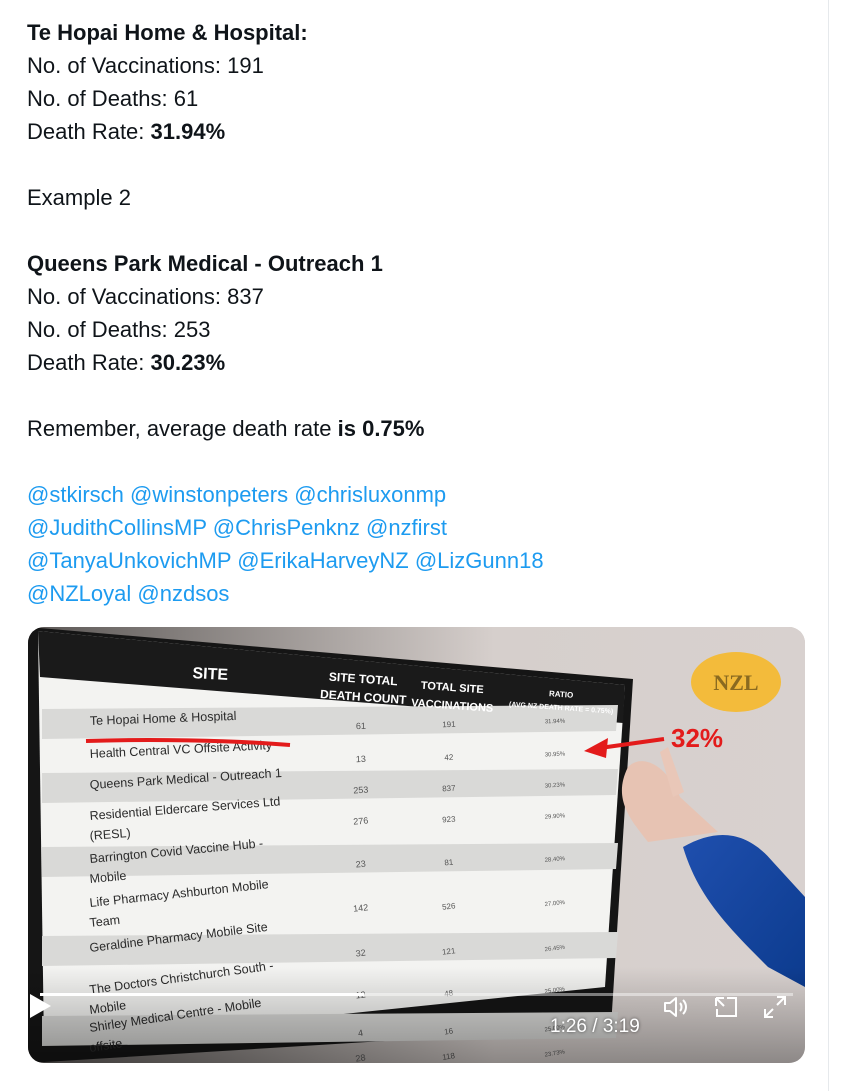  What do you see at coordinates (775, 1007) in the screenshot?
I see `fullscreen-icon` at bounding box center [775, 1007].